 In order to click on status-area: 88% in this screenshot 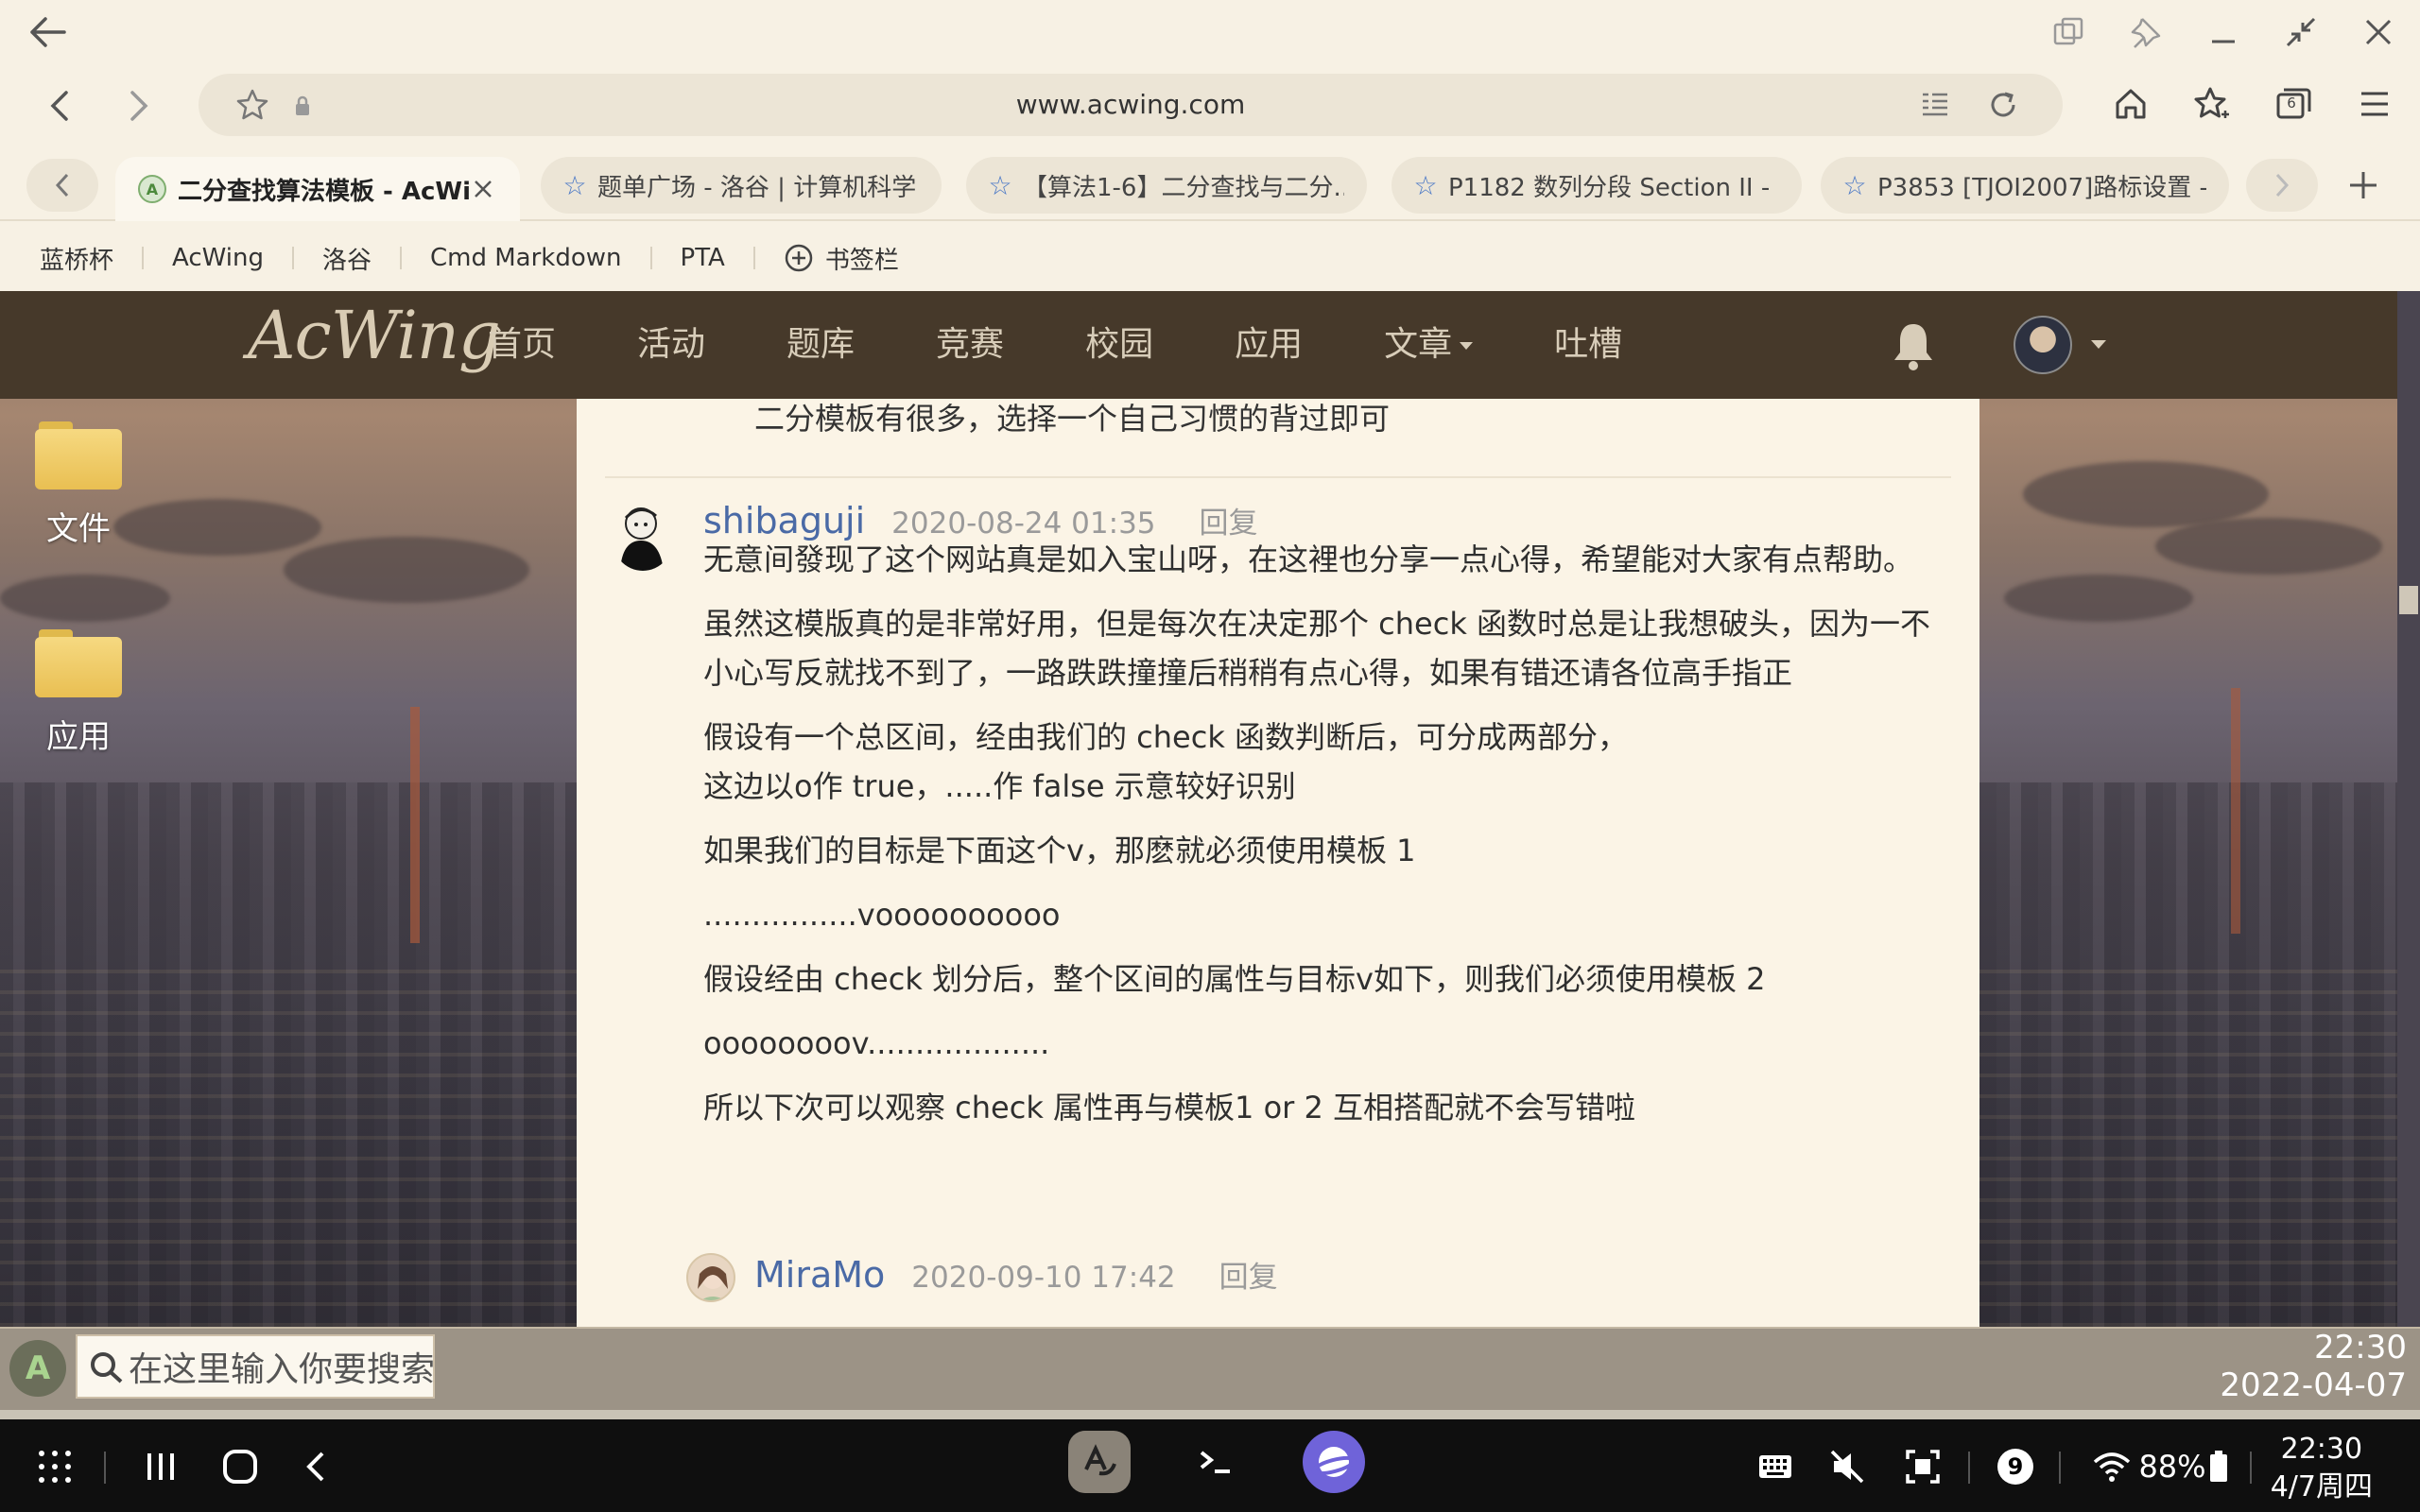, I will do `click(2149, 1466)`.